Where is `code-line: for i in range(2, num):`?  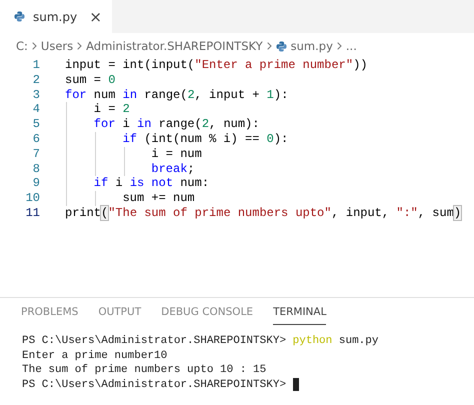
code-line: for i in range(2, num): is located at coordinates (177, 124).